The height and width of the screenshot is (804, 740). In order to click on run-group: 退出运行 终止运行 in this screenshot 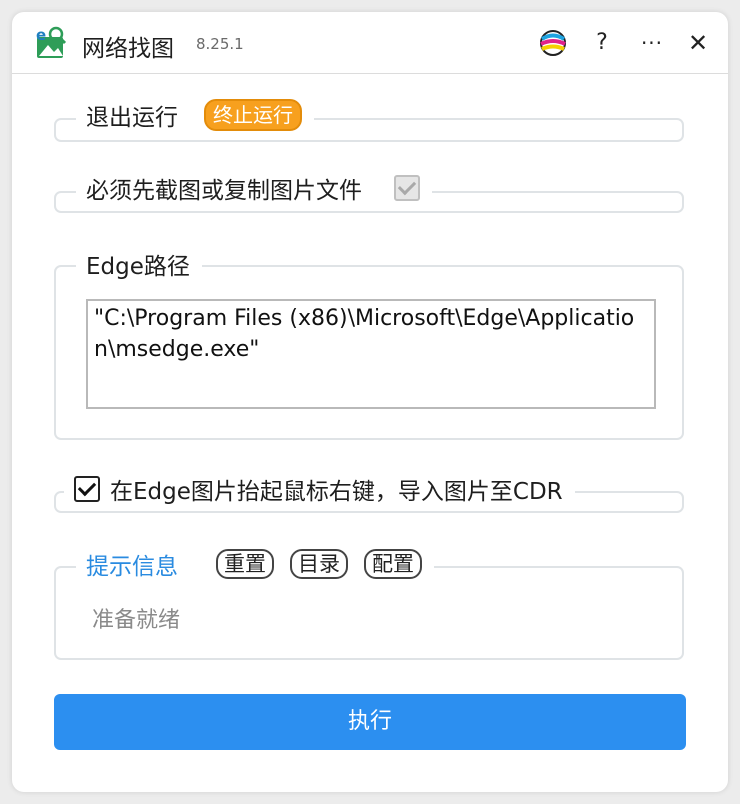, I will do `click(369, 120)`.